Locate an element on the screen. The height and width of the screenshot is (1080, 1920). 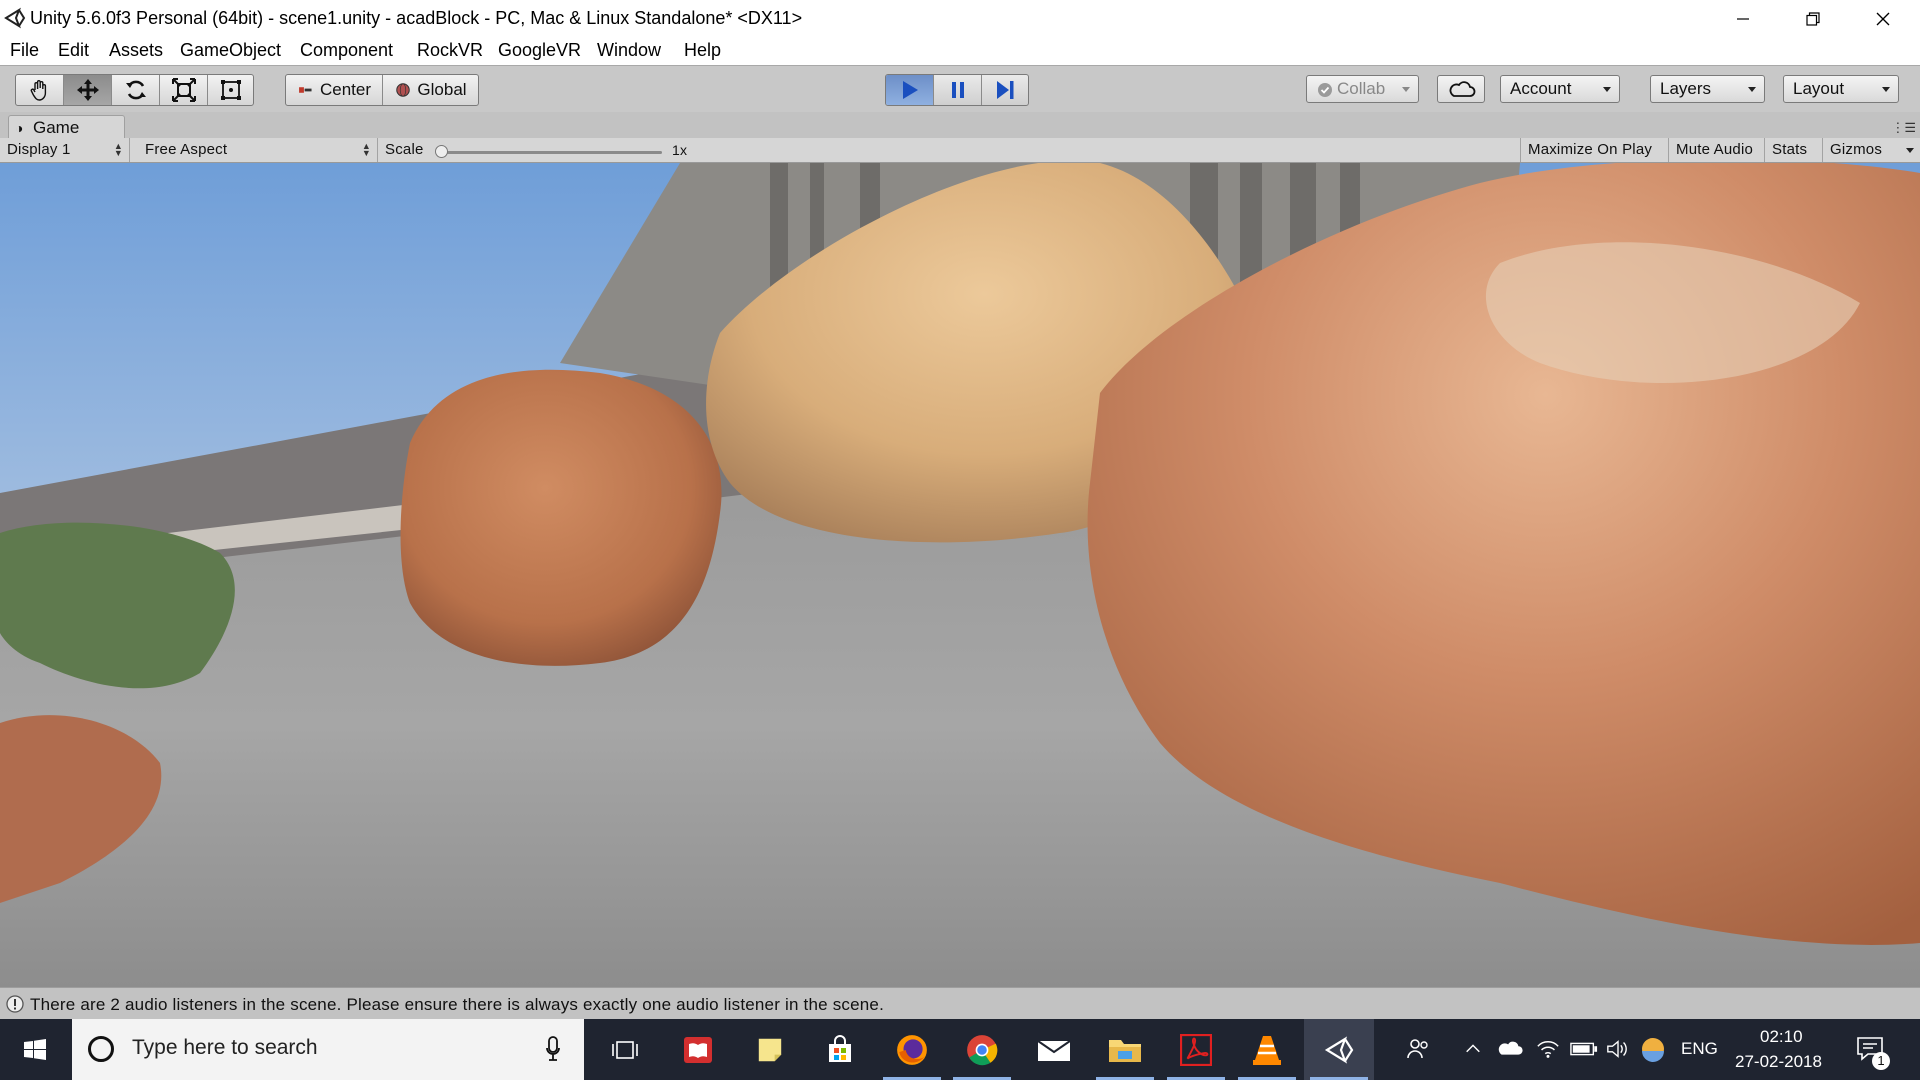
taskbar-app-acrobat is located at coordinates (1196, 1049).